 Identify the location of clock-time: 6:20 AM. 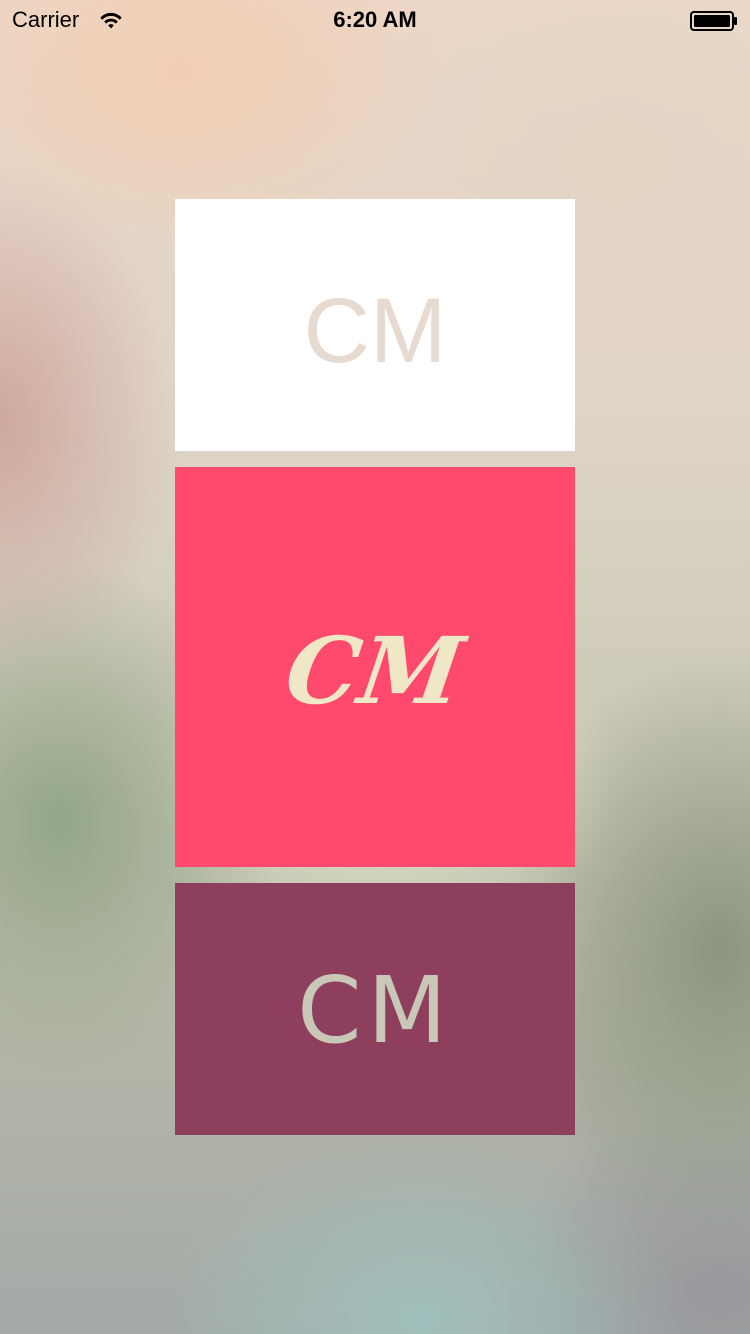
(375, 19).